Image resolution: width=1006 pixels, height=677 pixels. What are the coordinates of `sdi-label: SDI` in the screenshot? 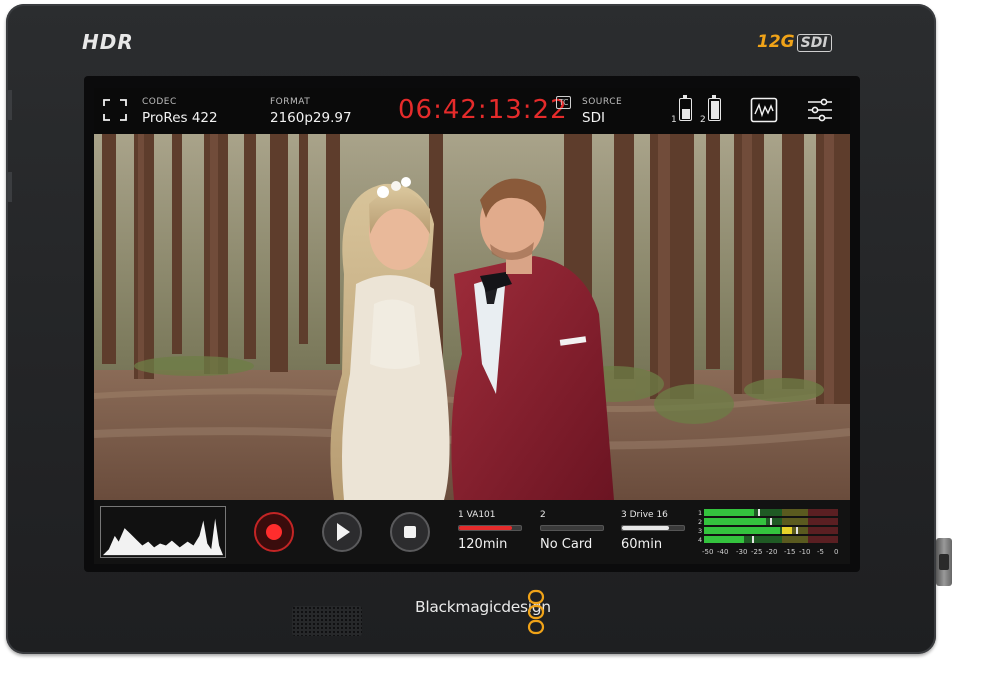 It's located at (814, 43).